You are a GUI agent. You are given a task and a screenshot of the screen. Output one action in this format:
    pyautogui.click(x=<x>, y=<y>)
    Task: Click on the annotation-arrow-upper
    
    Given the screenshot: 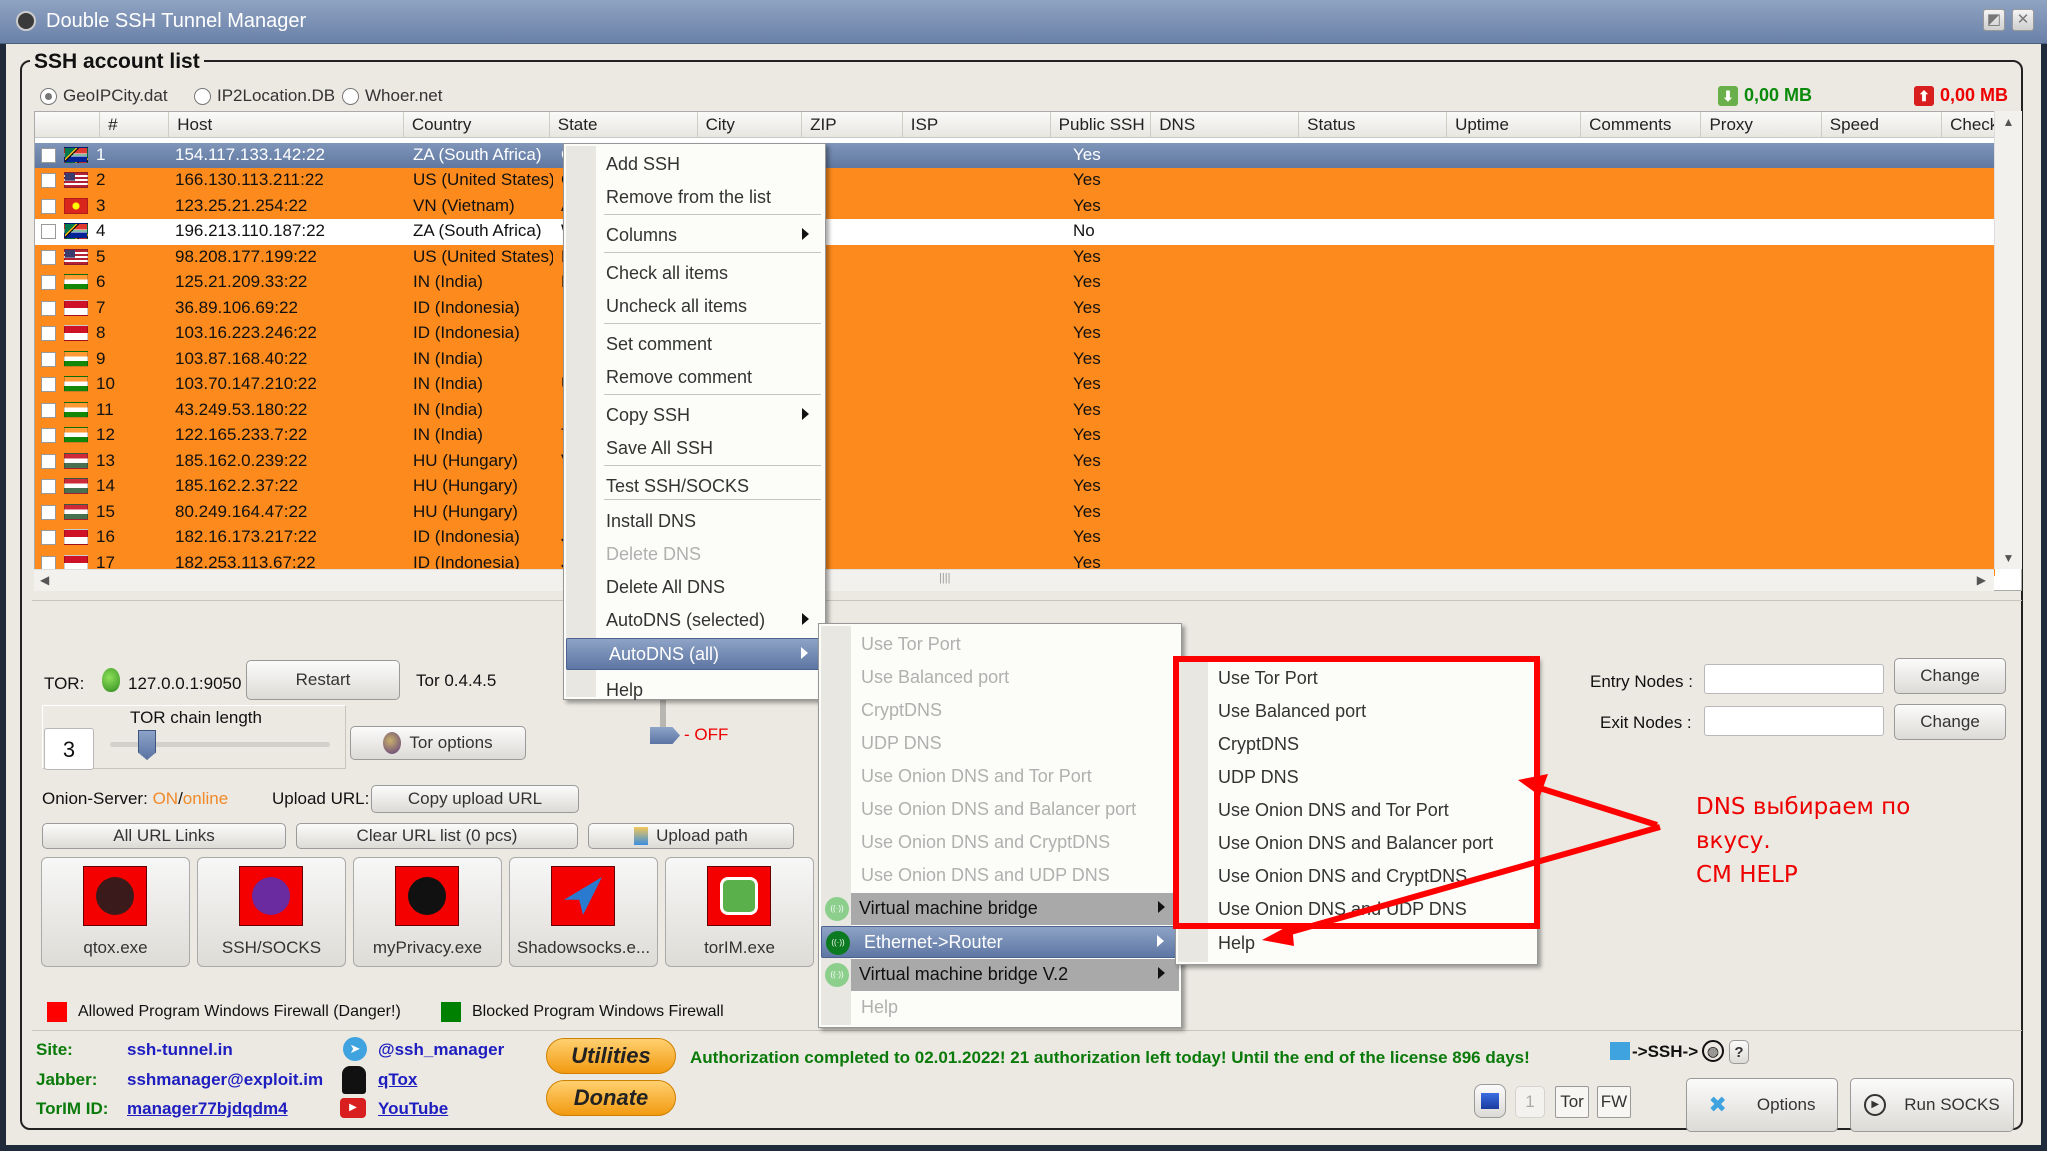 What is the action you would take?
    pyautogui.click(x=1593, y=805)
    